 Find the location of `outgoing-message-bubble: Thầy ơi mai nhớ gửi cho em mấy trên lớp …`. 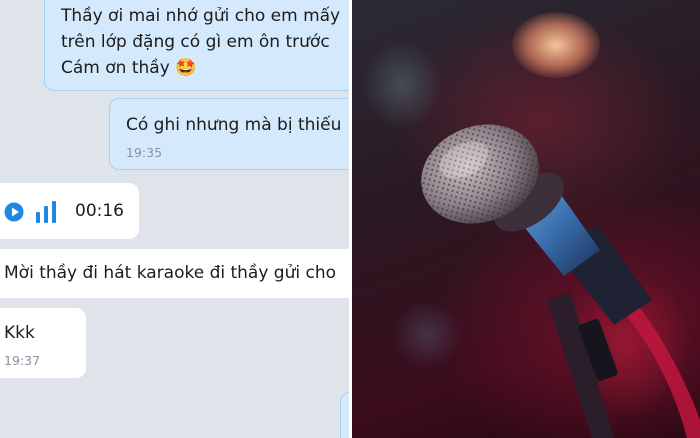

outgoing-message-bubble: Thầy ơi mai nhớ gửi cho em mấy trên lớp … is located at coordinates (196, 45).